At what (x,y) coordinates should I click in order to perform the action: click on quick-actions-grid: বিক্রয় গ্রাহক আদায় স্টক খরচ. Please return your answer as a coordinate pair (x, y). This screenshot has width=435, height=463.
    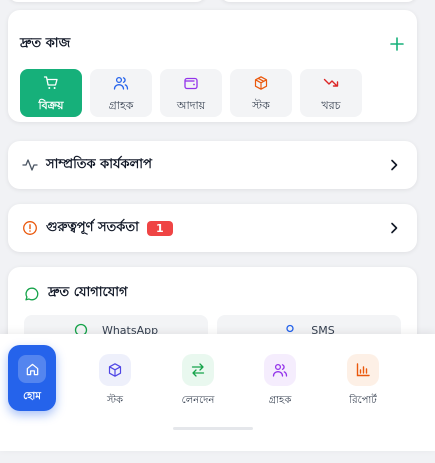
    Looking at the image, I should click on (191, 93).